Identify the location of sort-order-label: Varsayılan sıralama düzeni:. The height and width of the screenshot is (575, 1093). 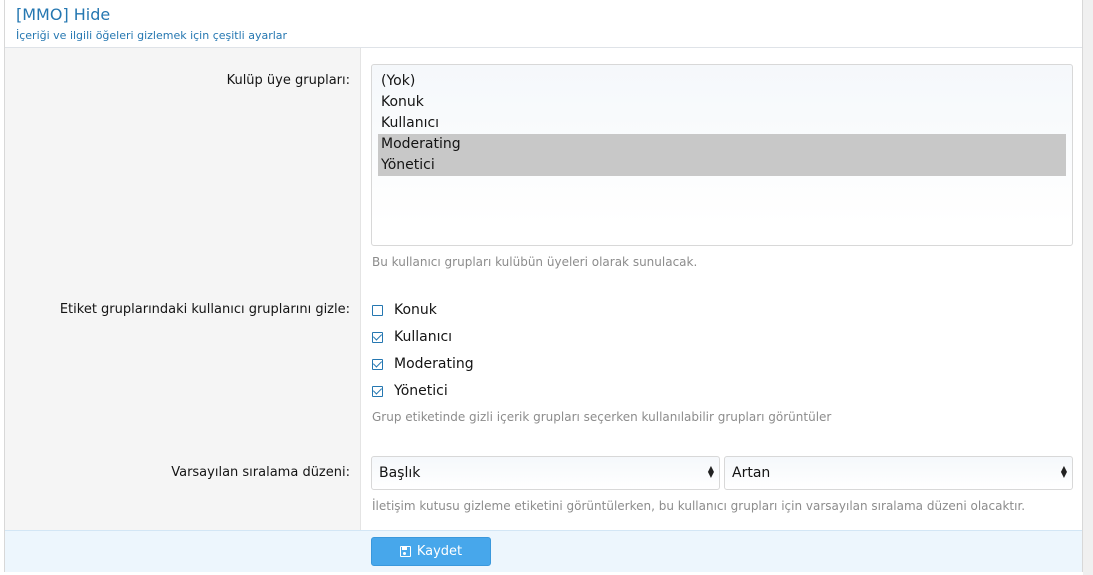
(260, 472).